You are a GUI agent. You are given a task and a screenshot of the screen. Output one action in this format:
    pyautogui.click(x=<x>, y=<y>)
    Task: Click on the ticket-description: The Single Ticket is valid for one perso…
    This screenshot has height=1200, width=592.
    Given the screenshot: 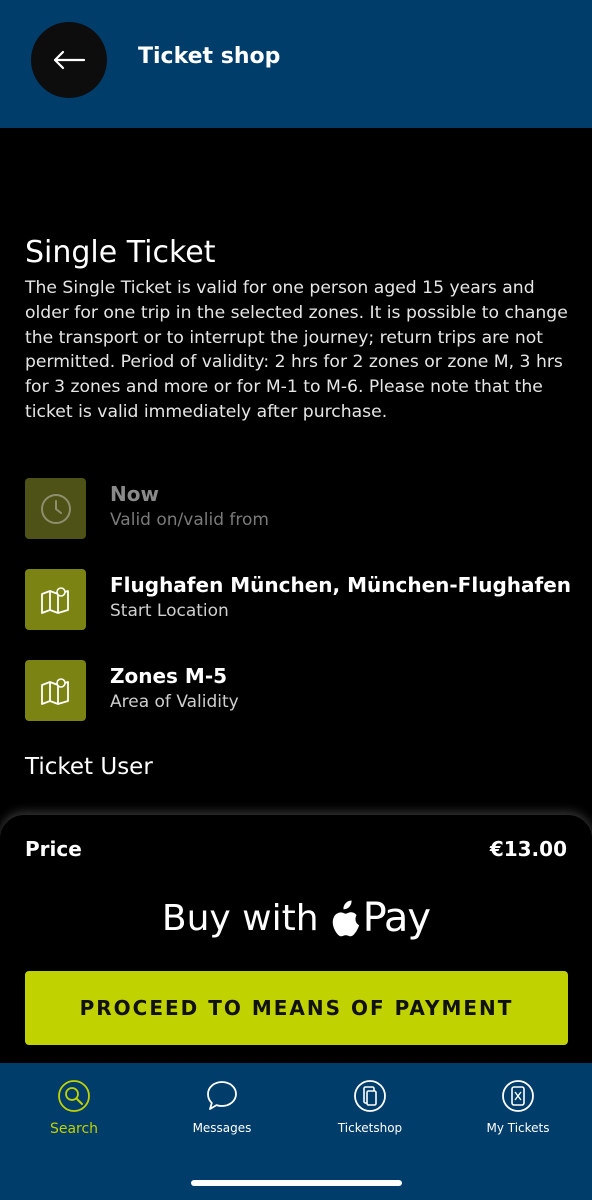 What is the action you would take?
    pyautogui.click(x=296, y=350)
    